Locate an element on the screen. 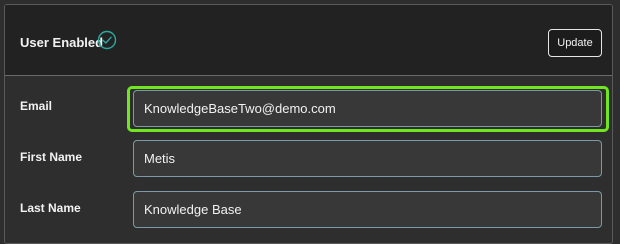 The height and width of the screenshot is (244, 620). check-circle-icon is located at coordinates (107, 40).